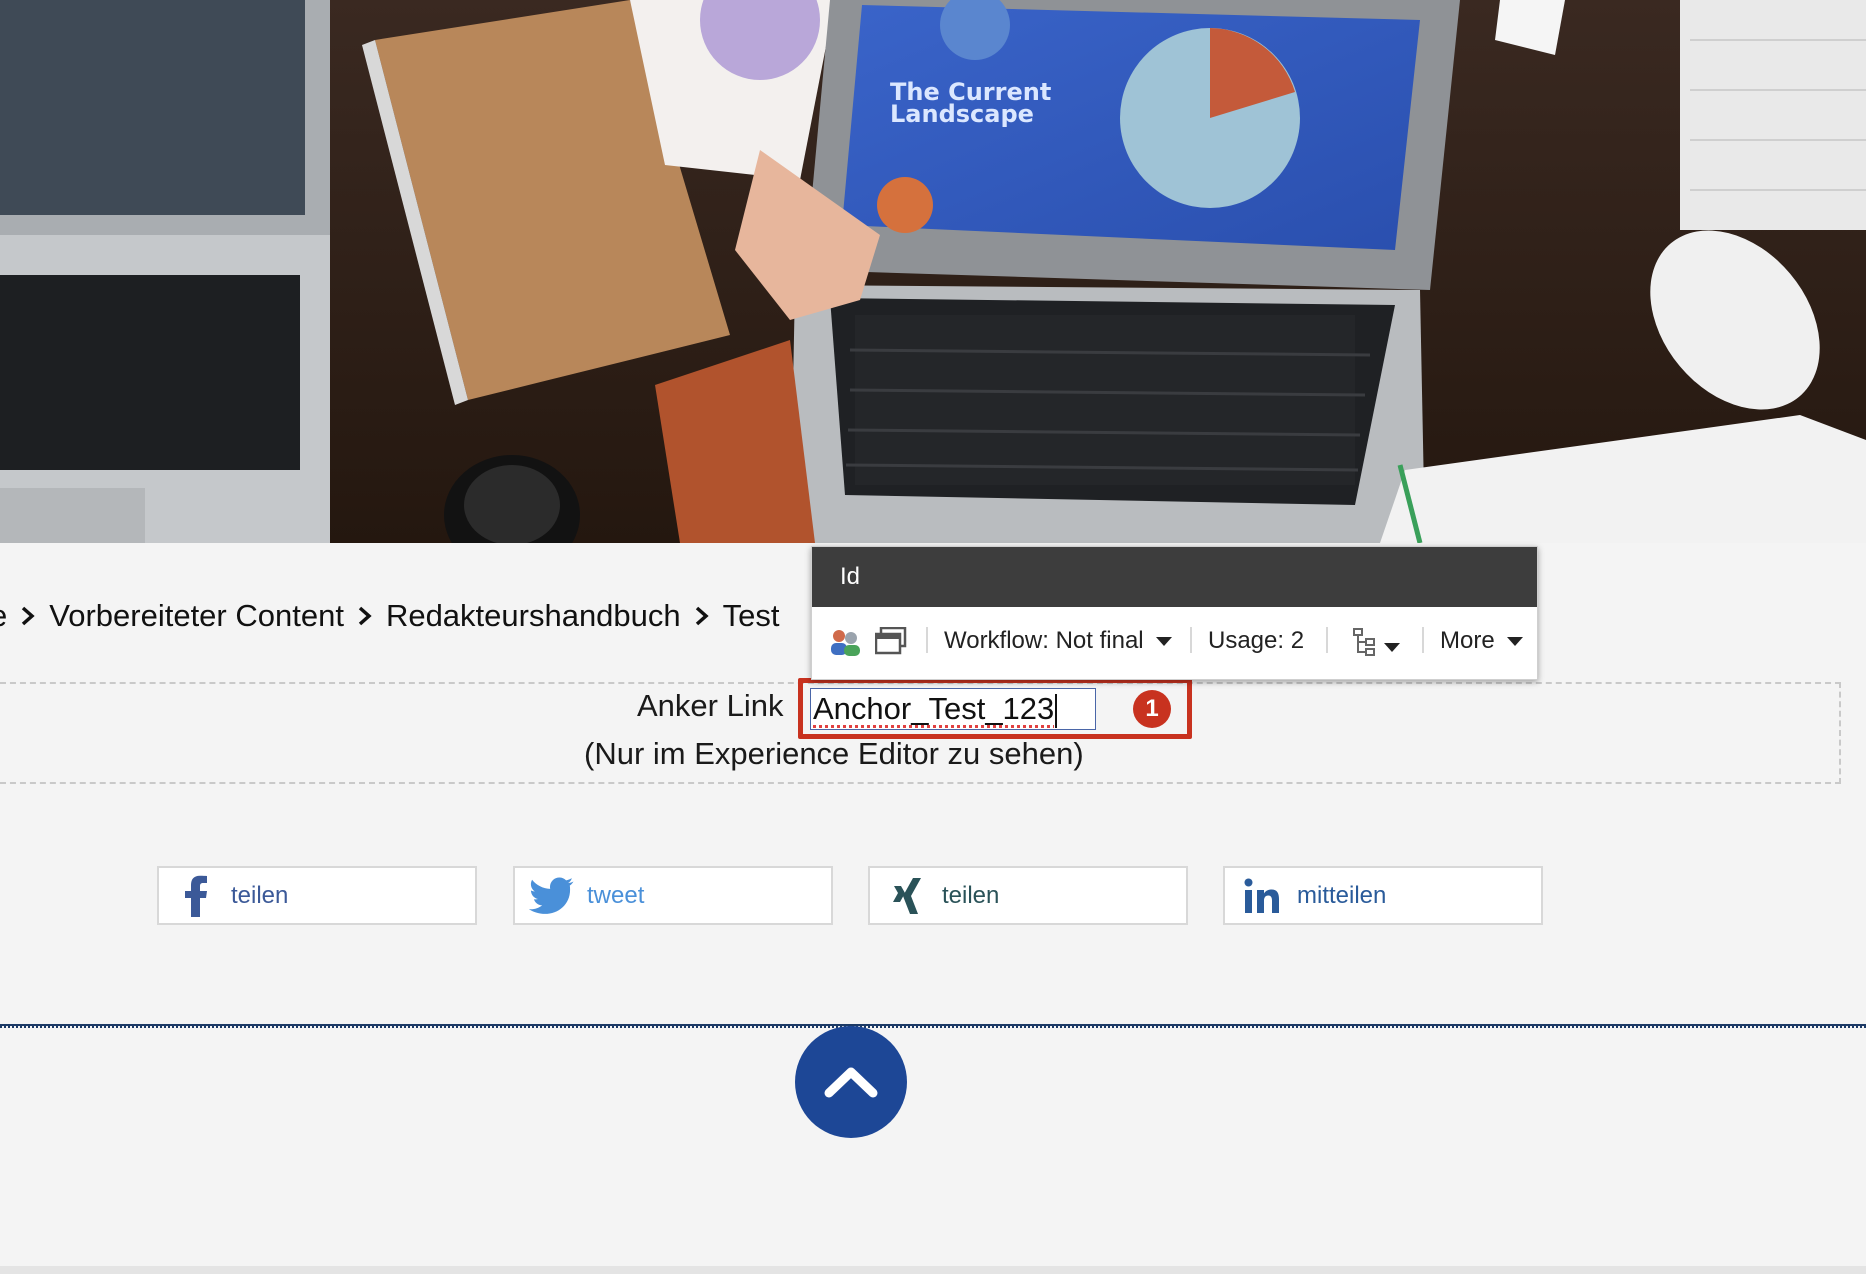  I want to click on toolbar-field-name: Id, so click(1174, 577).